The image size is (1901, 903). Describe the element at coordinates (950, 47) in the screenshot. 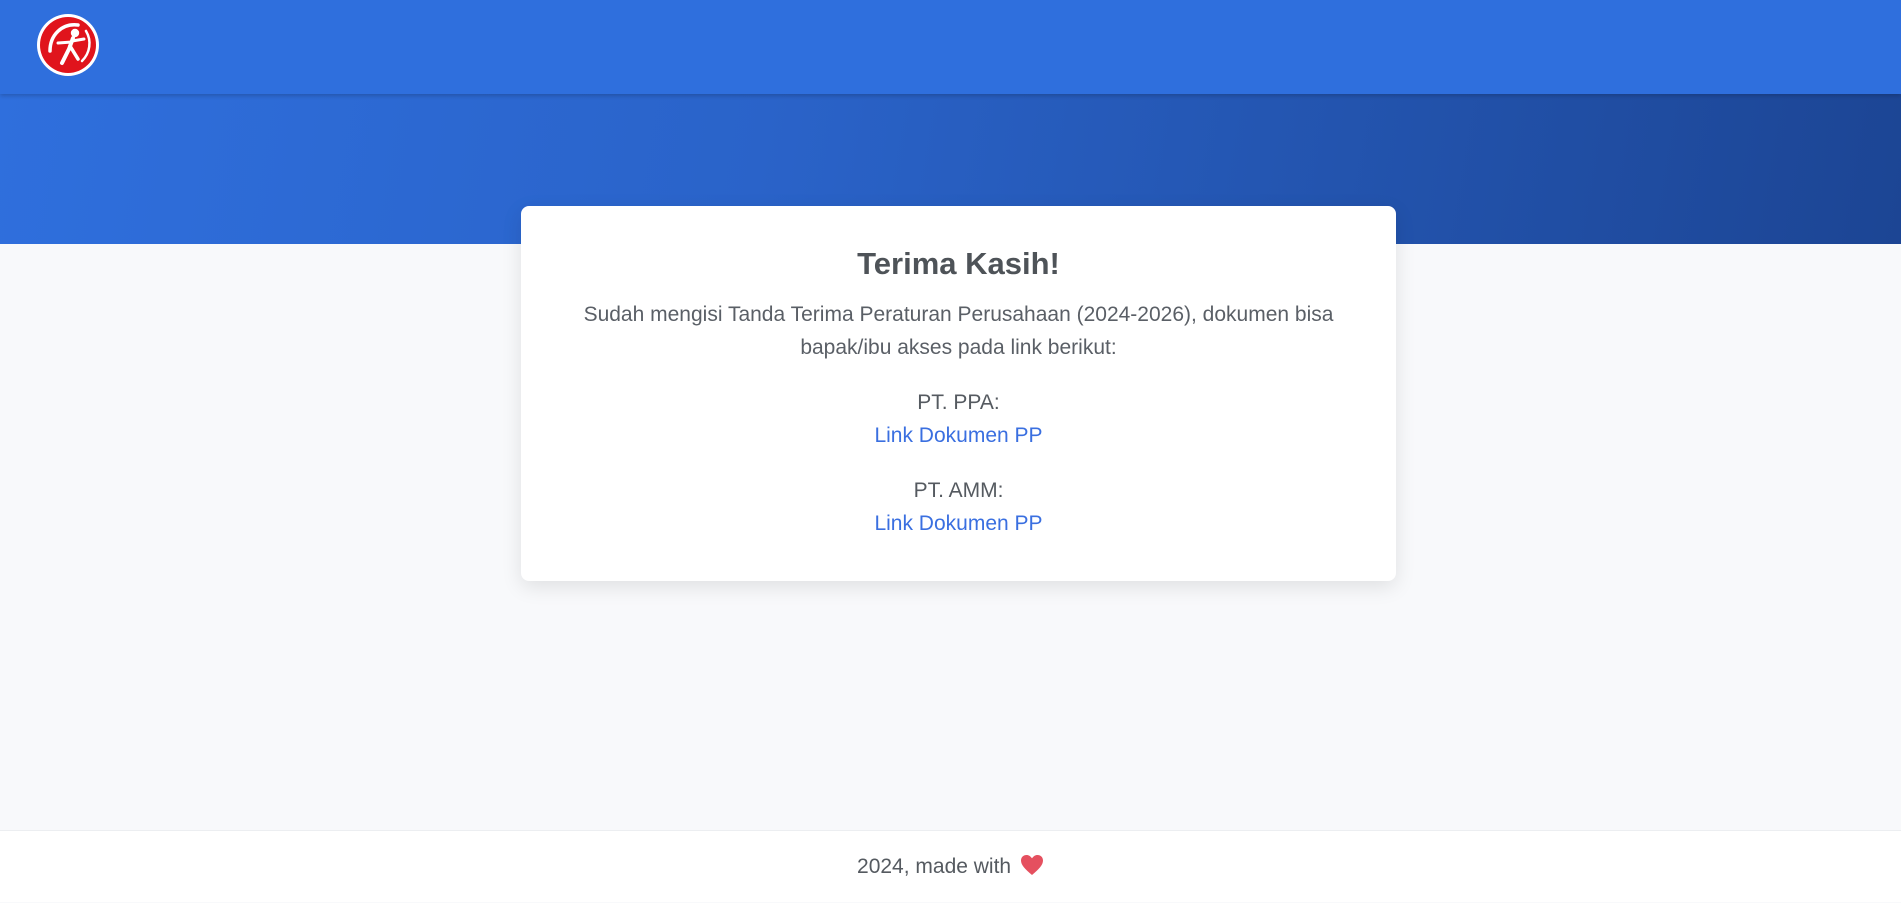

I see `top-navbar` at that location.